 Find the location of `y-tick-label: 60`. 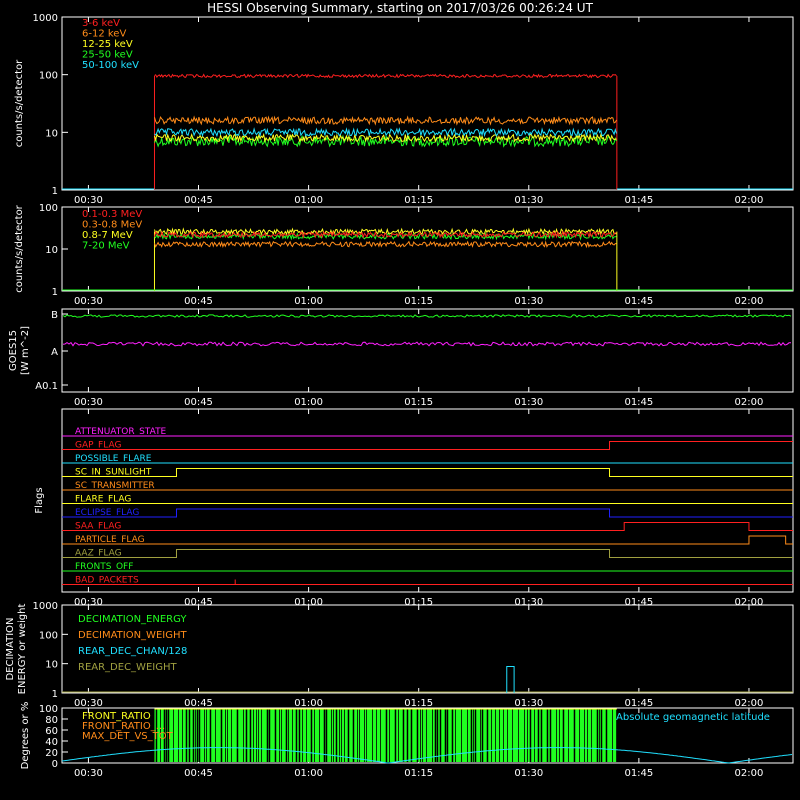

y-tick-label: 60 is located at coordinates (51, 731).